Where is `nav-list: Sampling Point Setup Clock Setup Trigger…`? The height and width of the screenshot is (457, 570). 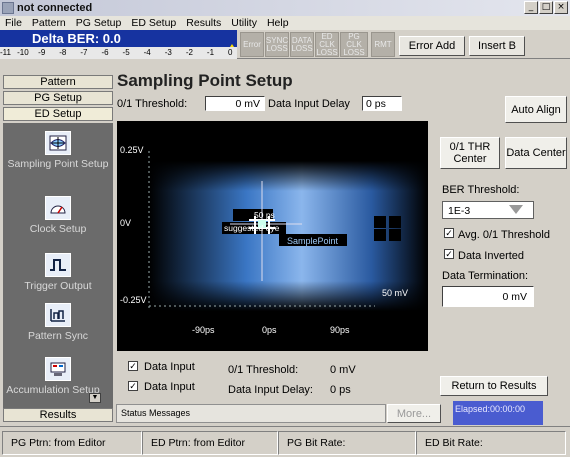 nav-list: Sampling Point Setup Clock Setup Trigger… is located at coordinates (58, 265).